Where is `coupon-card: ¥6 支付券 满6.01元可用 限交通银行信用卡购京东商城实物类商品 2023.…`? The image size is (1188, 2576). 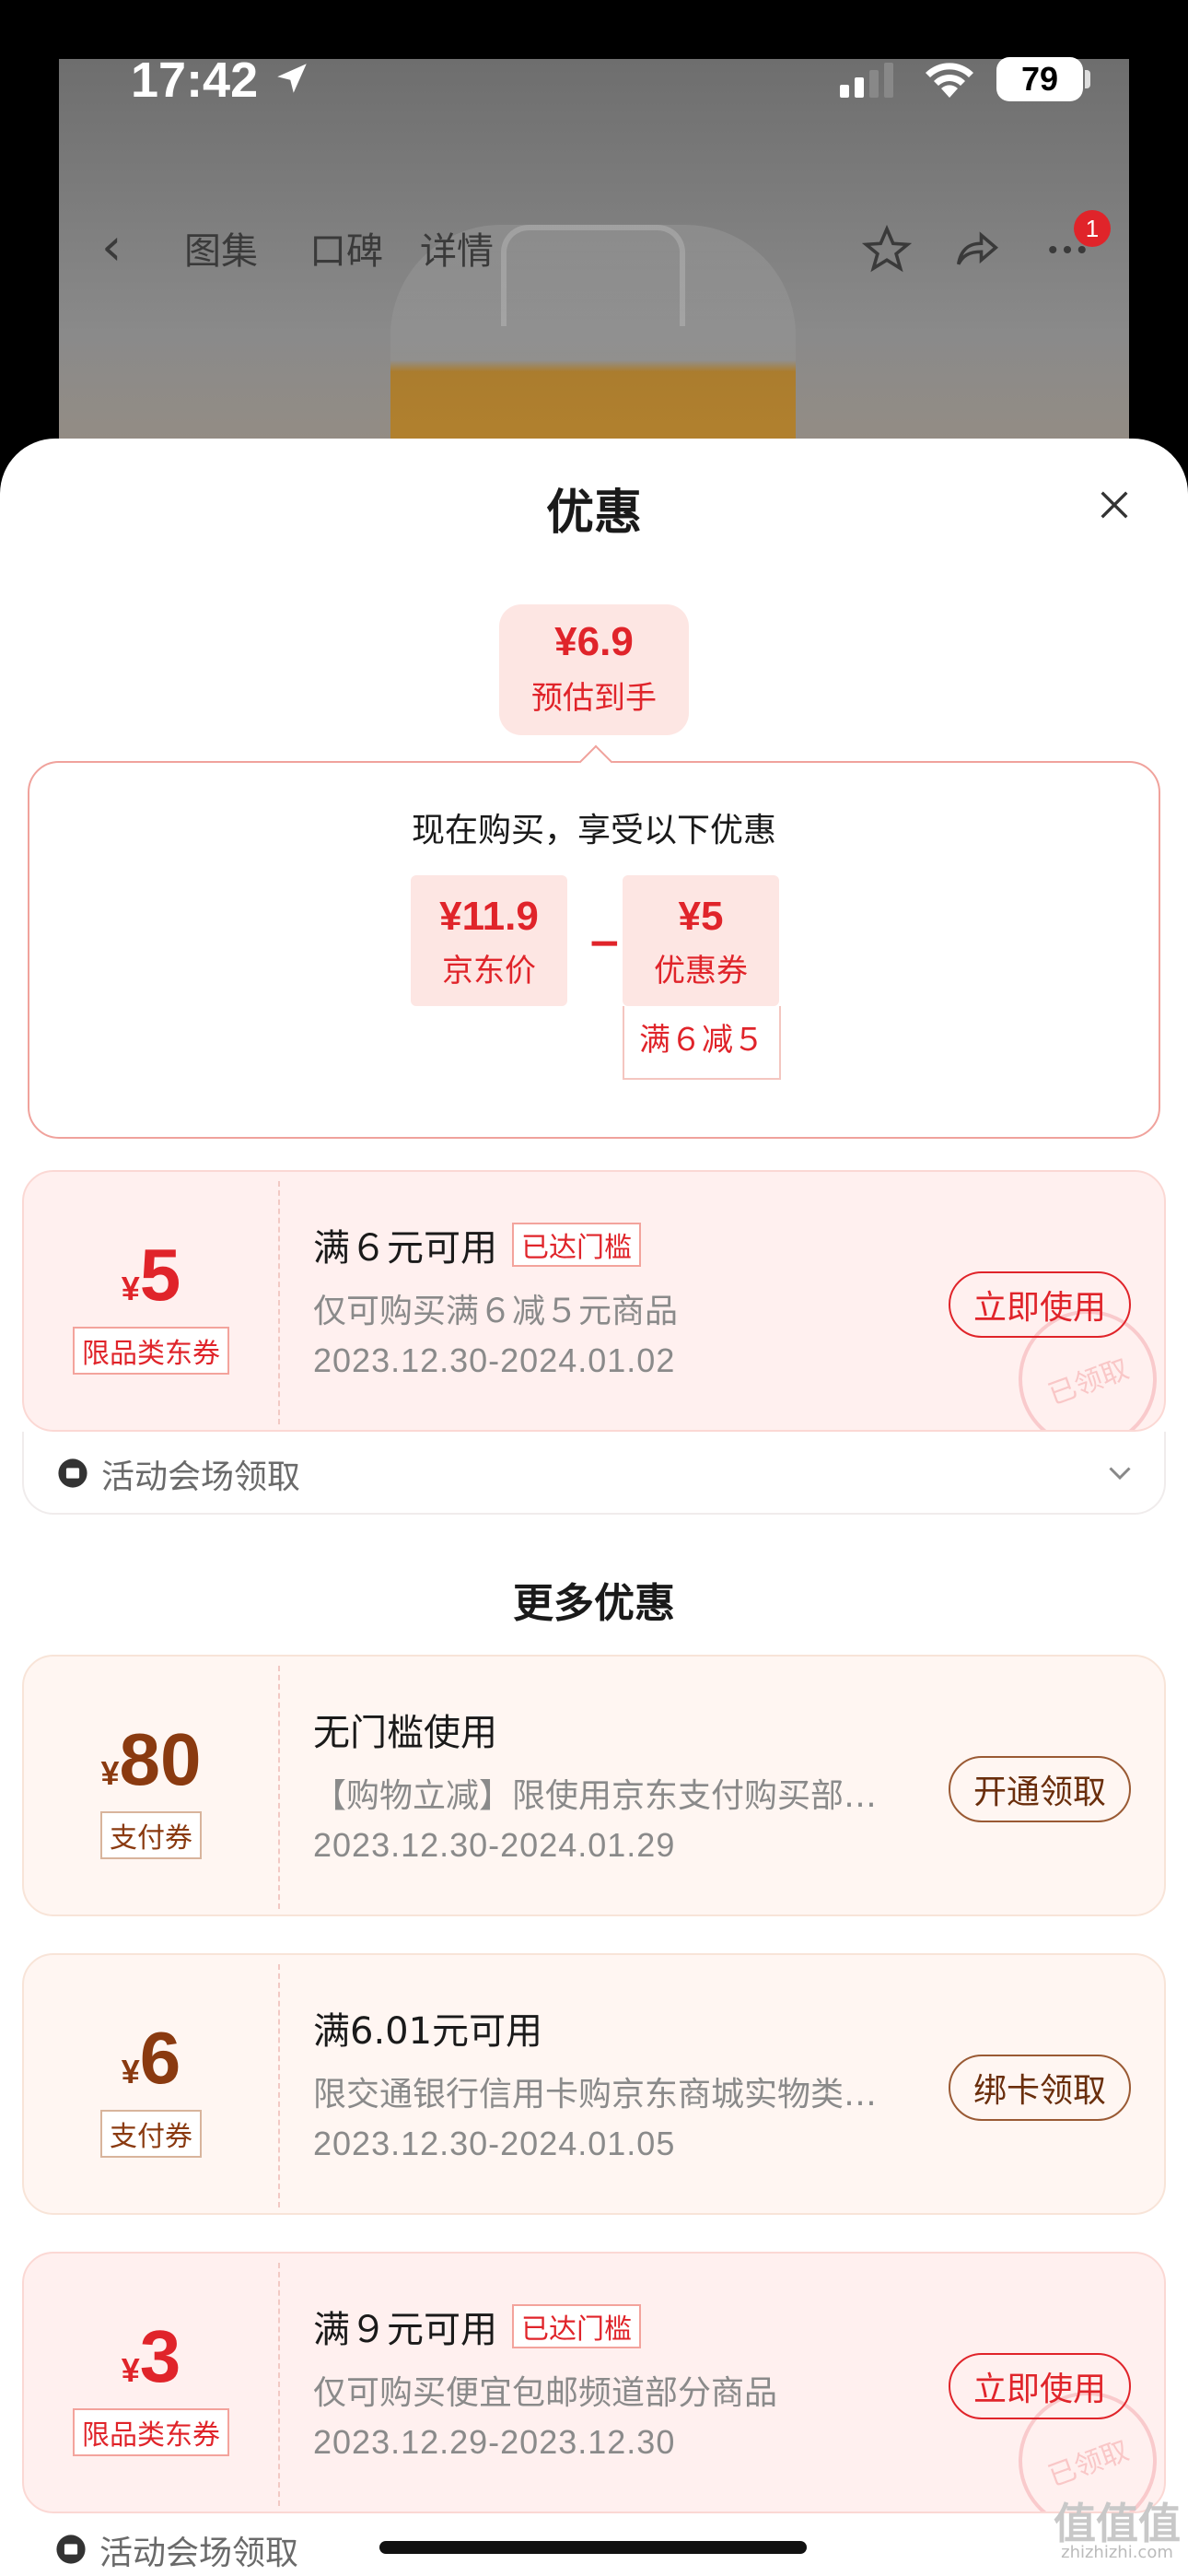
coupon-card: ¥6 支付券 满6.01元可用 限交通银行信用卡购京东商城实物类商品 2023.… is located at coordinates (594, 2084).